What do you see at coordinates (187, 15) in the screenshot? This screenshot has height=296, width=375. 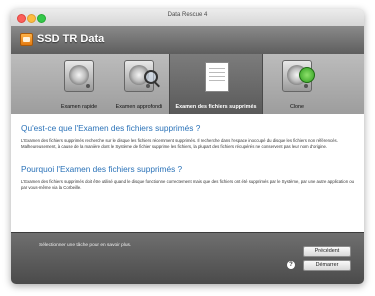 I see `window-title: Data Rescue 4` at bounding box center [187, 15].